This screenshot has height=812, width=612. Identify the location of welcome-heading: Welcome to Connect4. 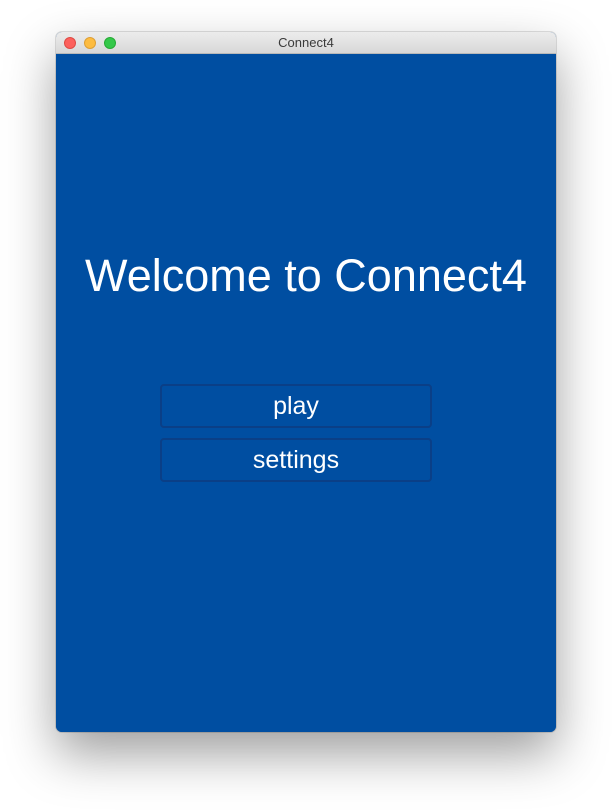
(306, 275).